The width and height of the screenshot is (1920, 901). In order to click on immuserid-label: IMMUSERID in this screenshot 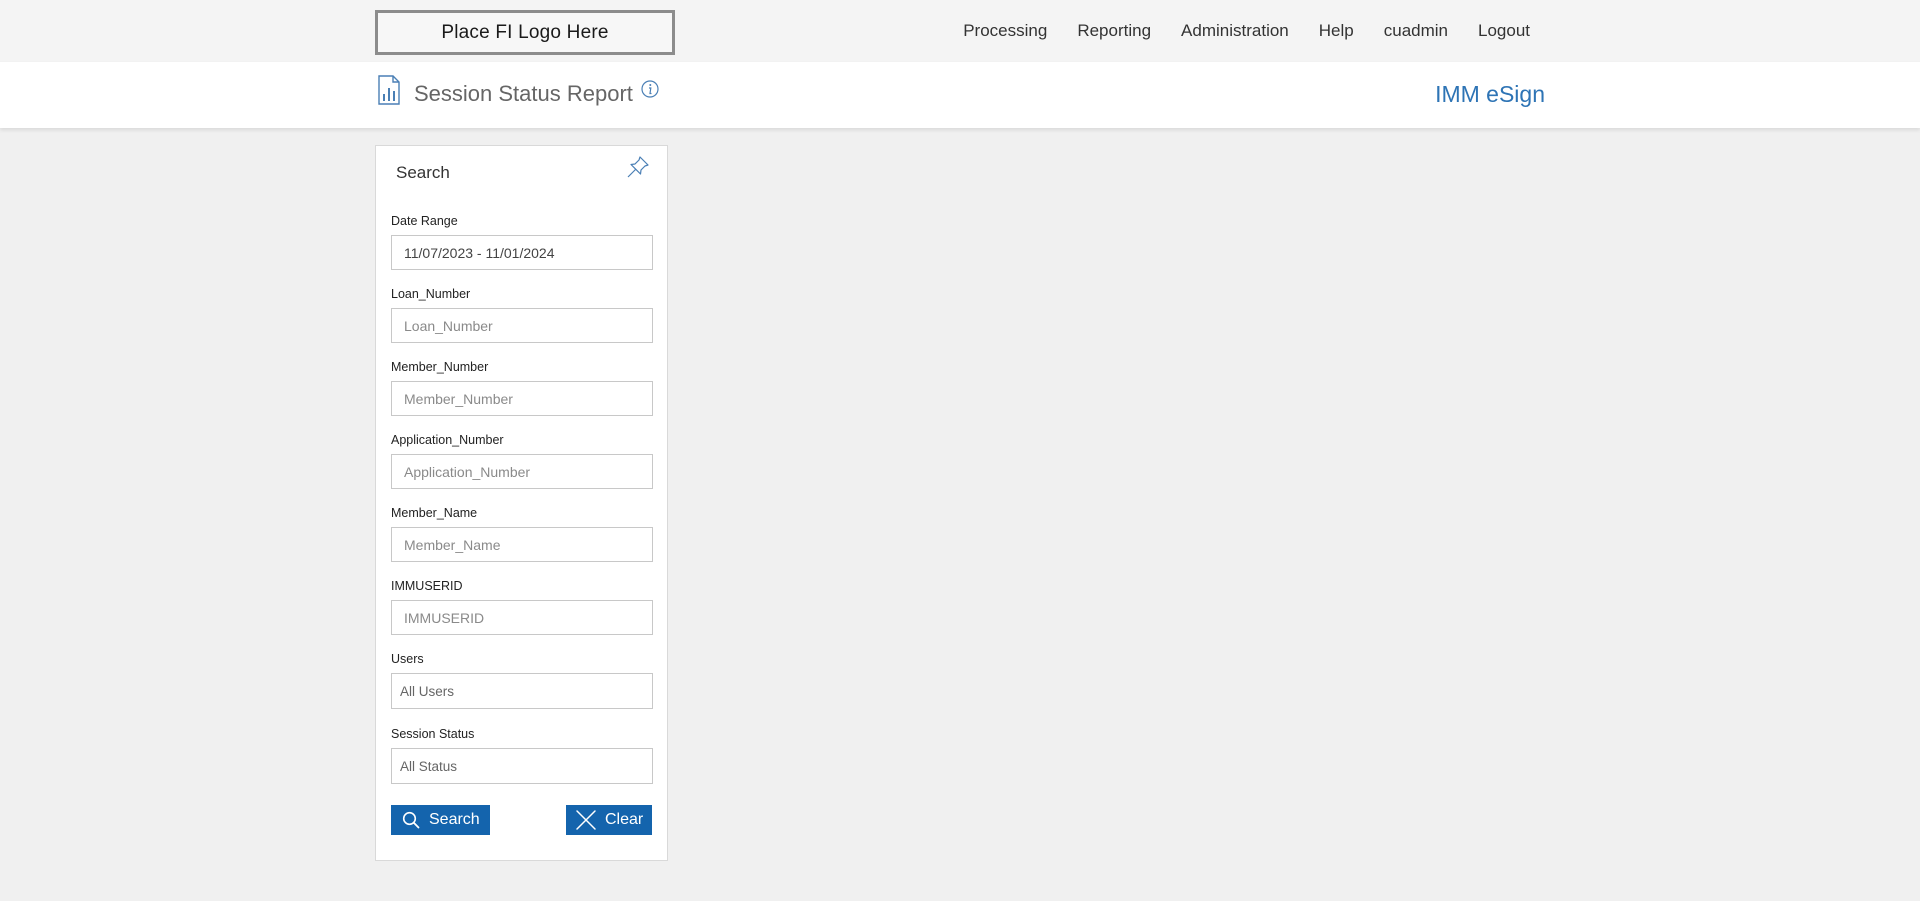, I will do `click(427, 586)`.